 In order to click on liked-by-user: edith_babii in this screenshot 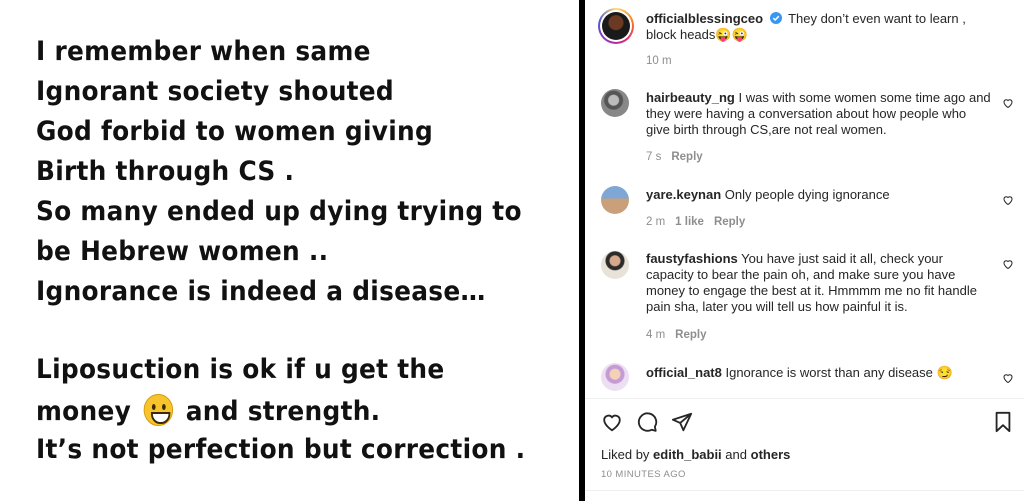, I will do `click(687, 454)`.